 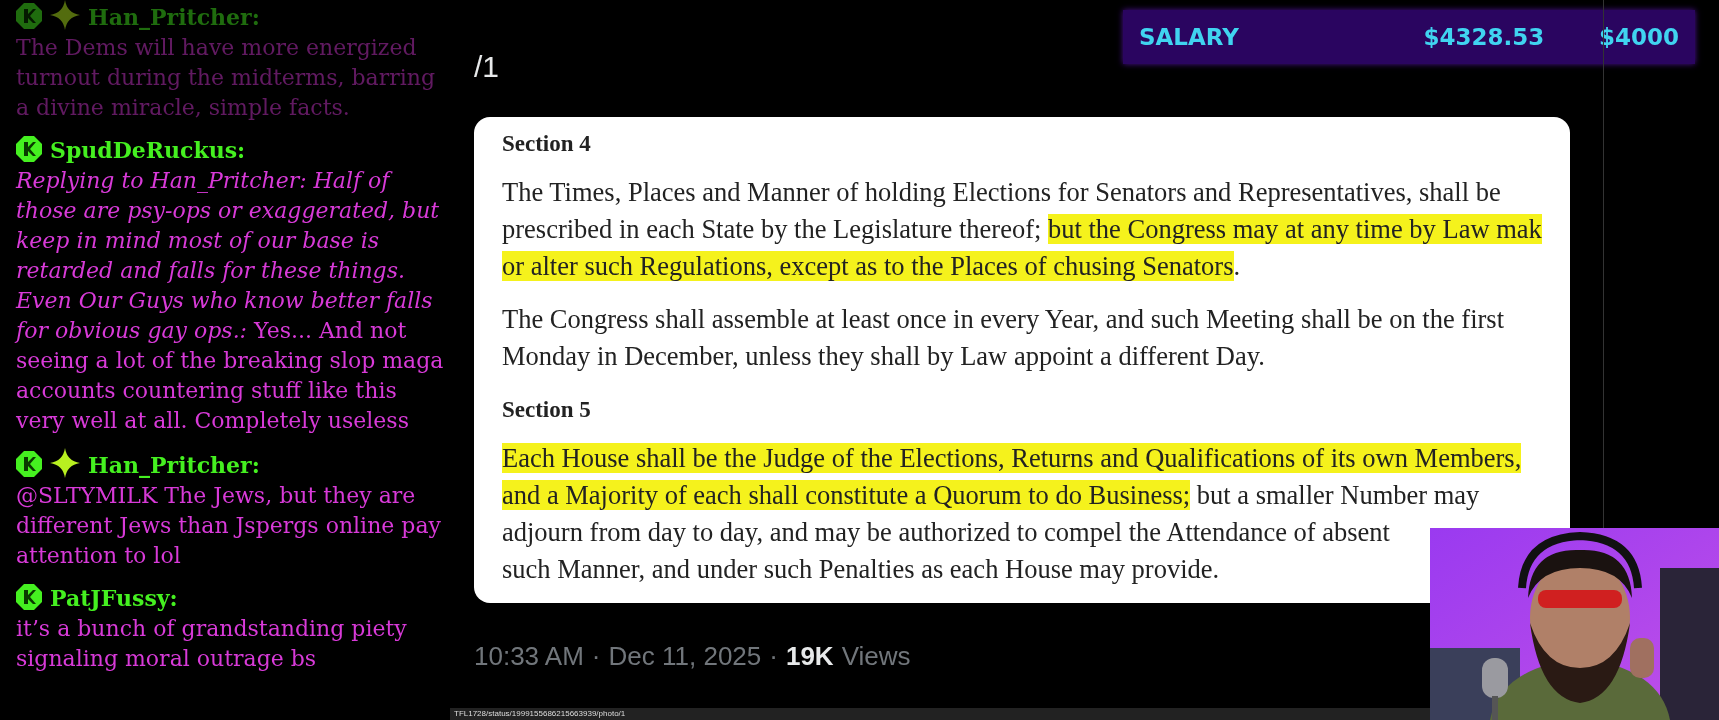 What do you see at coordinates (148, 150) in the screenshot?
I see `chat-username: SpudDeRuckus:` at bounding box center [148, 150].